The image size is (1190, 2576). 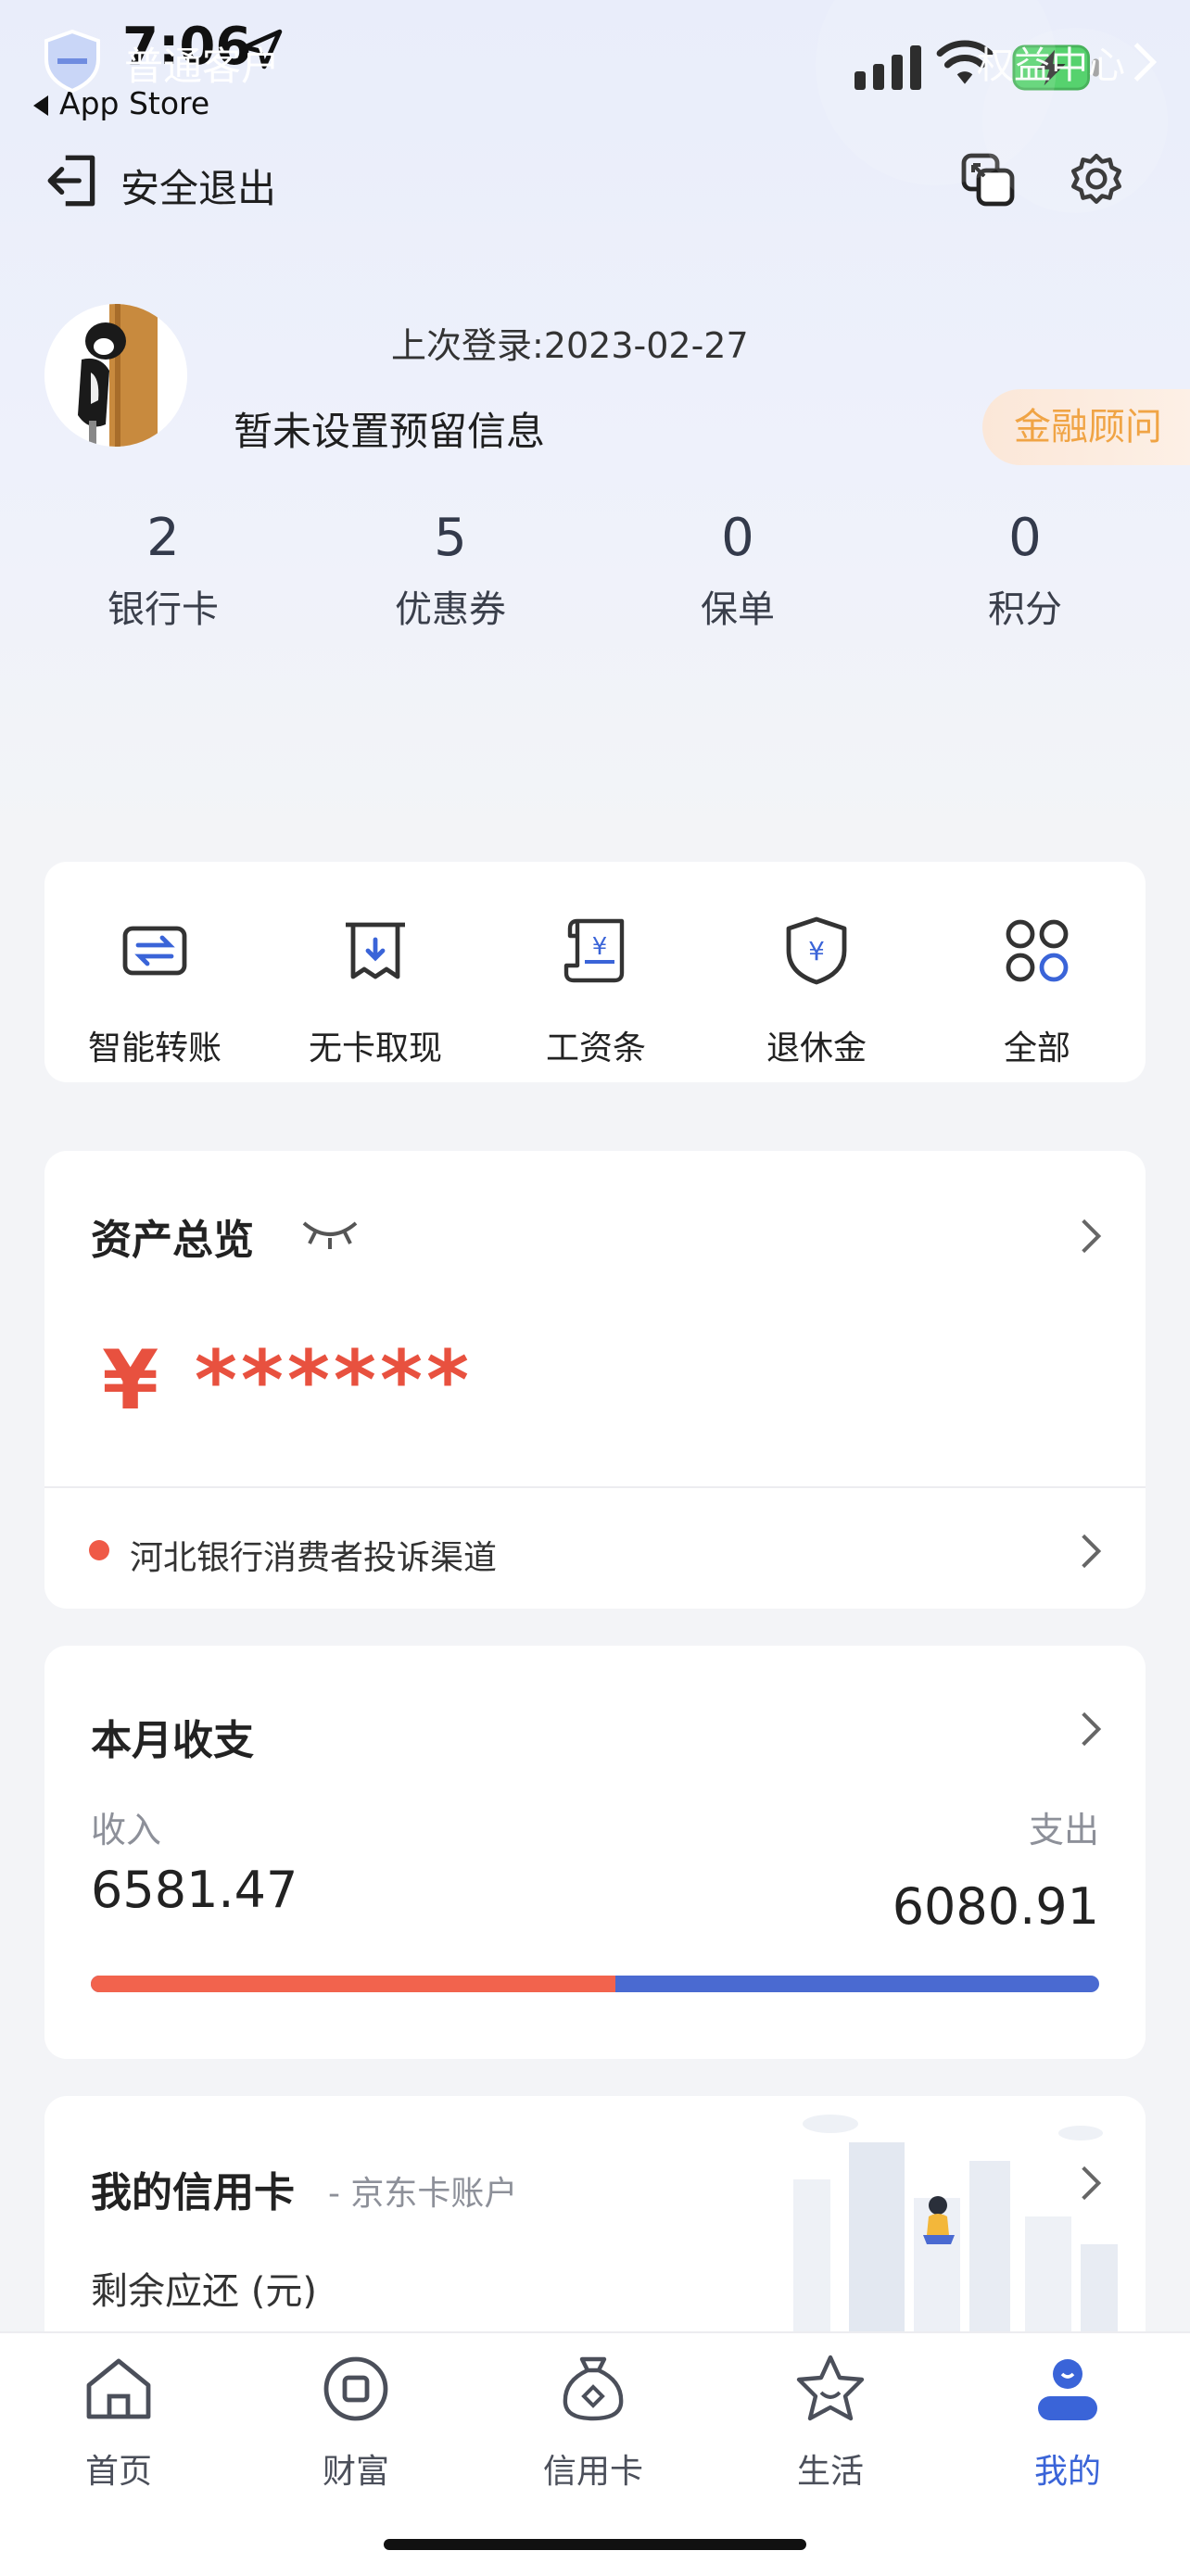 I want to click on quick-action-label: 工资条, so click(x=595, y=1048).